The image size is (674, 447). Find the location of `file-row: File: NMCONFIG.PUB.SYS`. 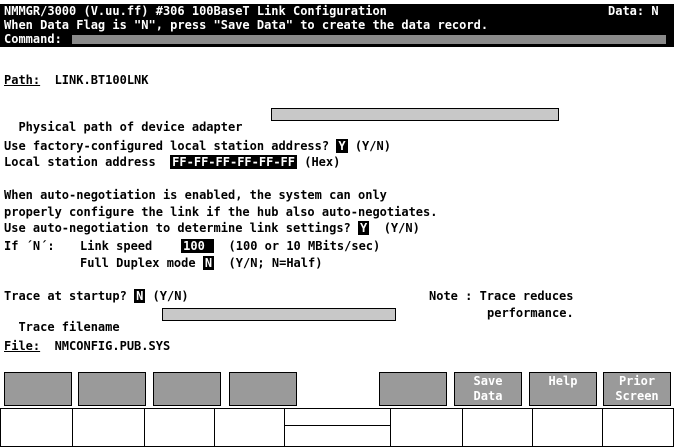

file-row: File: NMCONFIG.PUB.SYS is located at coordinates (87, 346).